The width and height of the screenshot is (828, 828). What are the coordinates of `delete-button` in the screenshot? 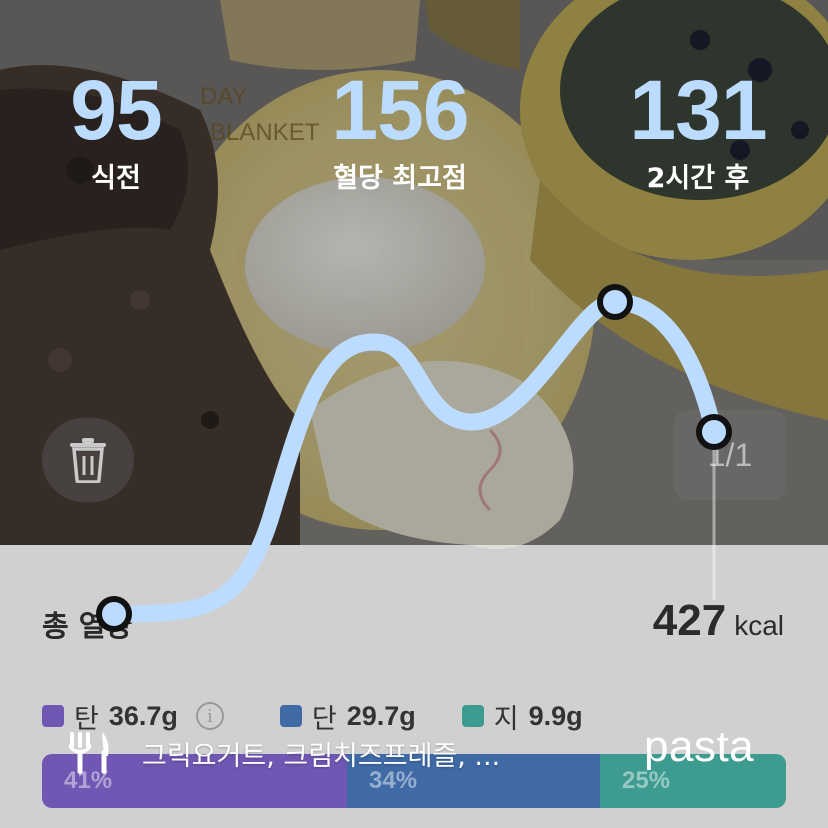 It's located at (88, 460).